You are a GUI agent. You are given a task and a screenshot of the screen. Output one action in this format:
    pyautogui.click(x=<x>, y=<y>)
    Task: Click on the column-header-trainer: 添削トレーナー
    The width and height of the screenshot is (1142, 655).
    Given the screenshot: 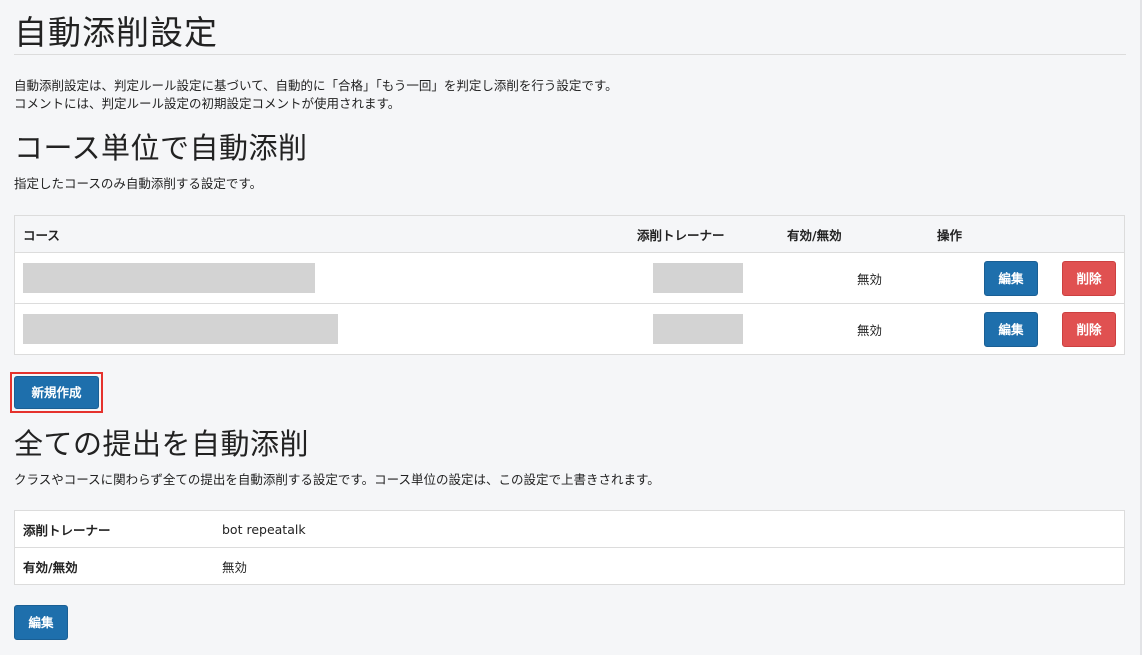 What is the action you would take?
    pyautogui.click(x=712, y=234)
    